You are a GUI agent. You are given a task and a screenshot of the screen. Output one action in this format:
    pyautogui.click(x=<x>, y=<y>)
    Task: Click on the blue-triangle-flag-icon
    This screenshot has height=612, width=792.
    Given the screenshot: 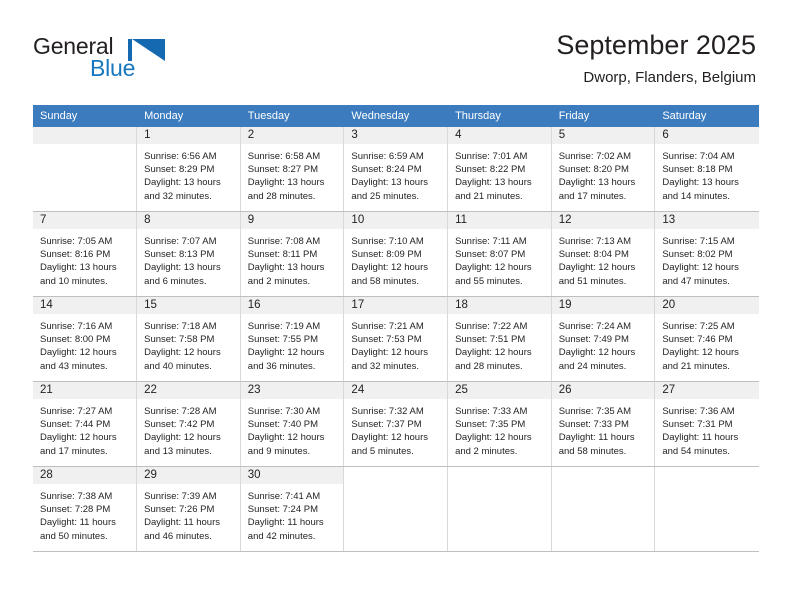 What is the action you would take?
    pyautogui.click(x=148, y=50)
    